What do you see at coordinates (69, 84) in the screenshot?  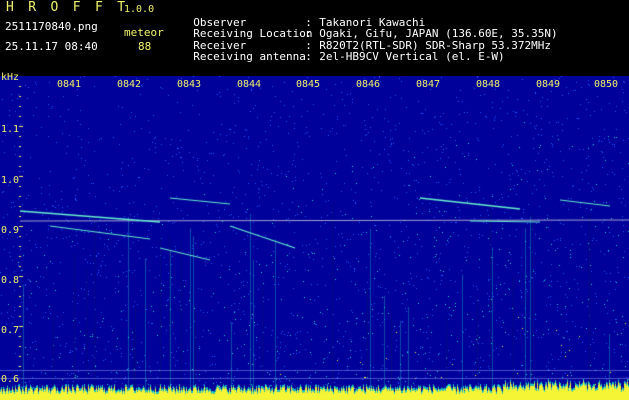 I see `time-tick-label: 0841` at bounding box center [69, 84].